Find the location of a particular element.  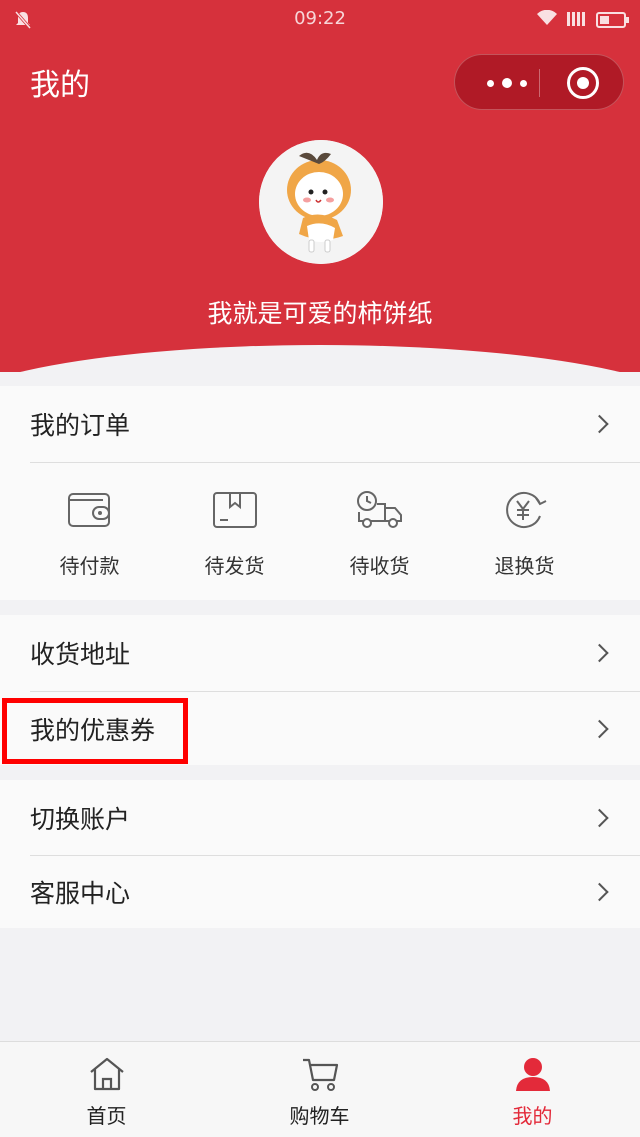

tab-home: 首页 is located at coordinates (106, 1089).